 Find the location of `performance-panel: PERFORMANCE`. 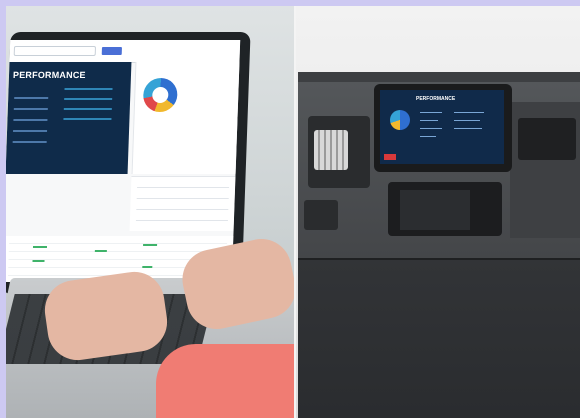

performance-panel: PERFORMANCE is located at coordinates (69, 118).